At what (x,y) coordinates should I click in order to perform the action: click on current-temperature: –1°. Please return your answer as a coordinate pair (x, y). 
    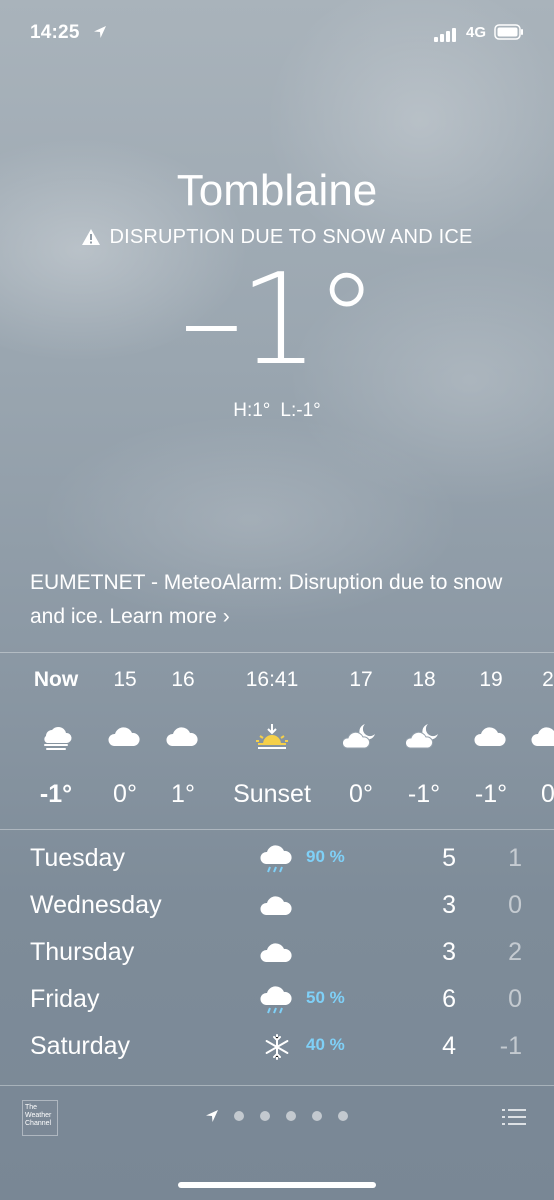
    Looking at the image, I should click on (278, 319).